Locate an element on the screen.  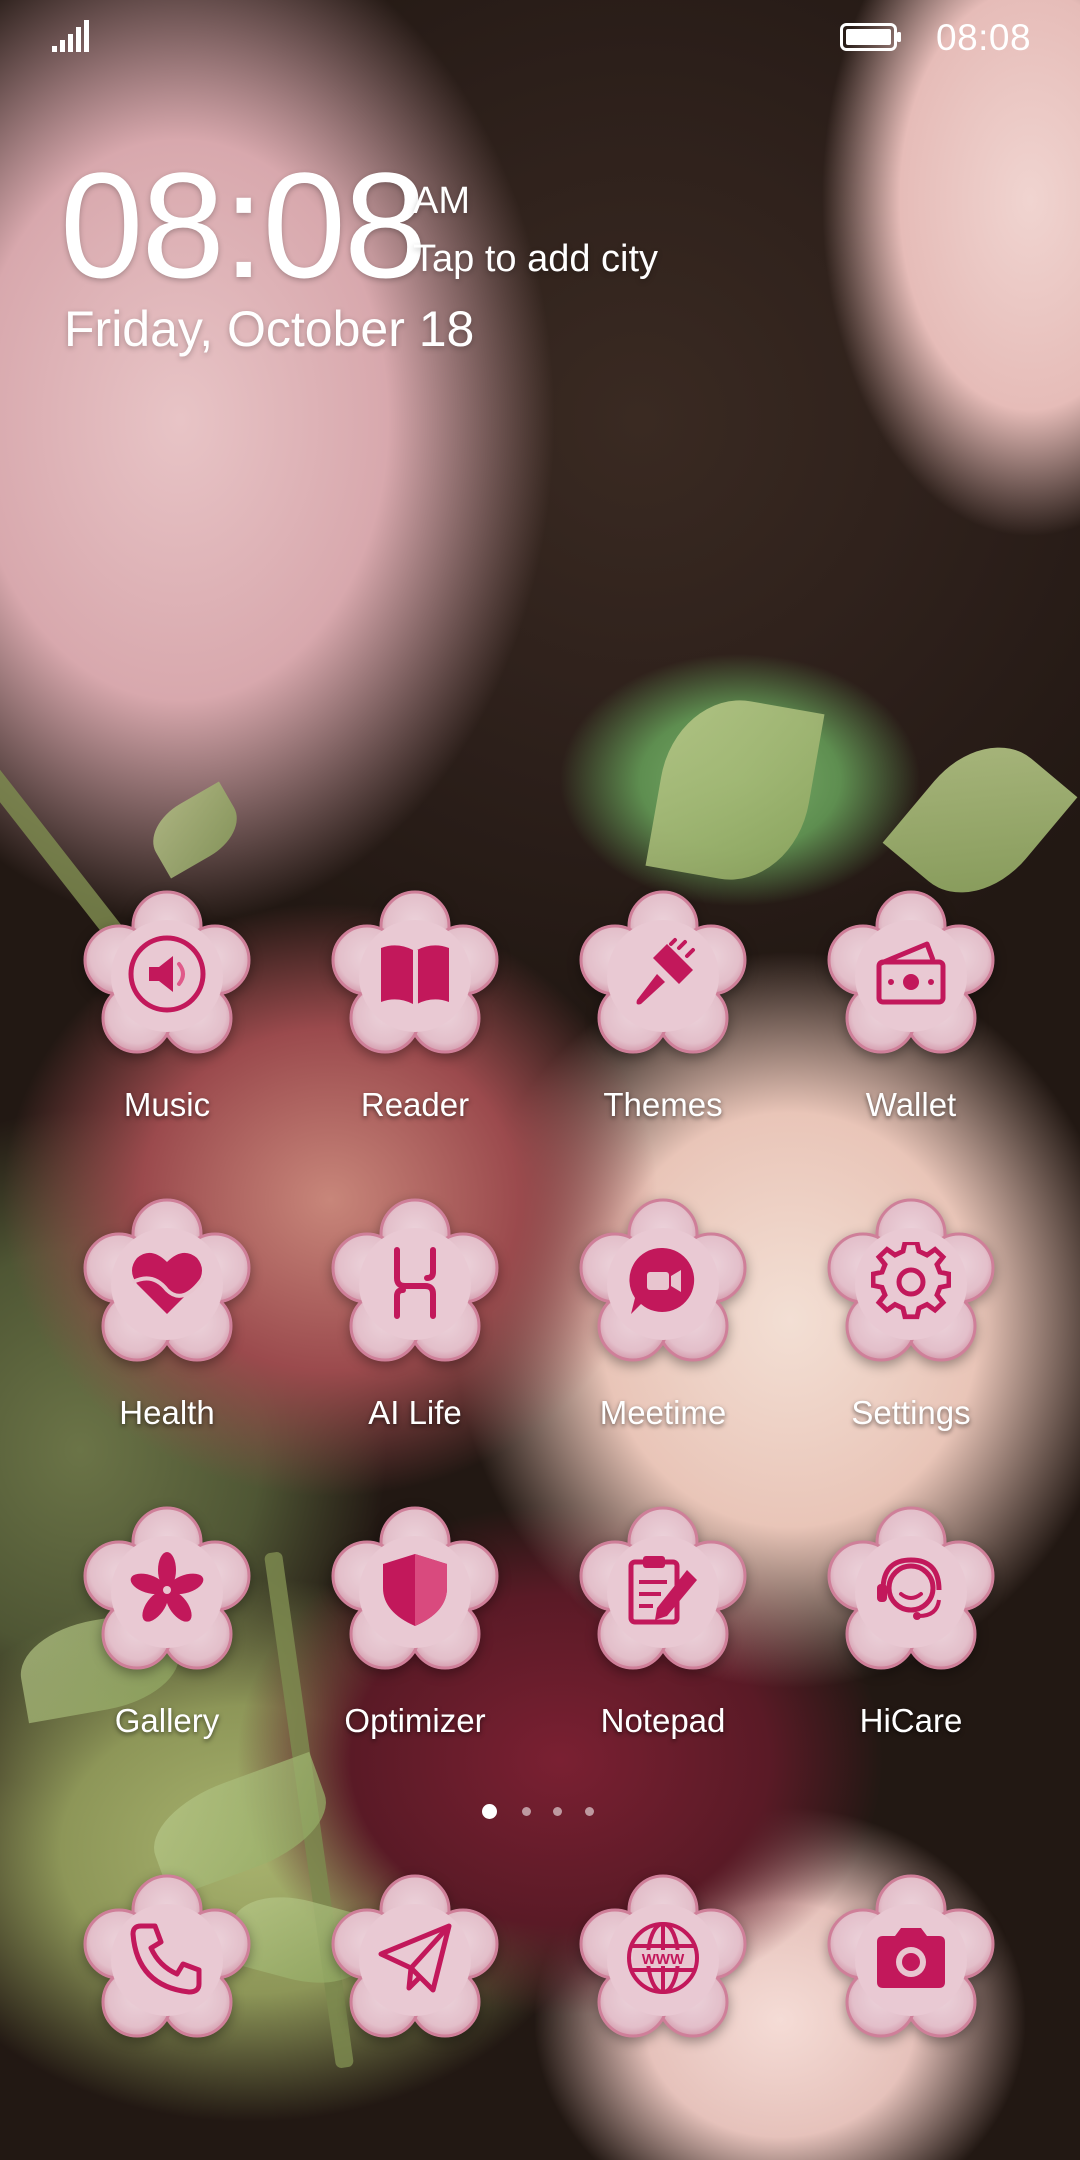
gear-icon is located at coordinates (911, 1281).